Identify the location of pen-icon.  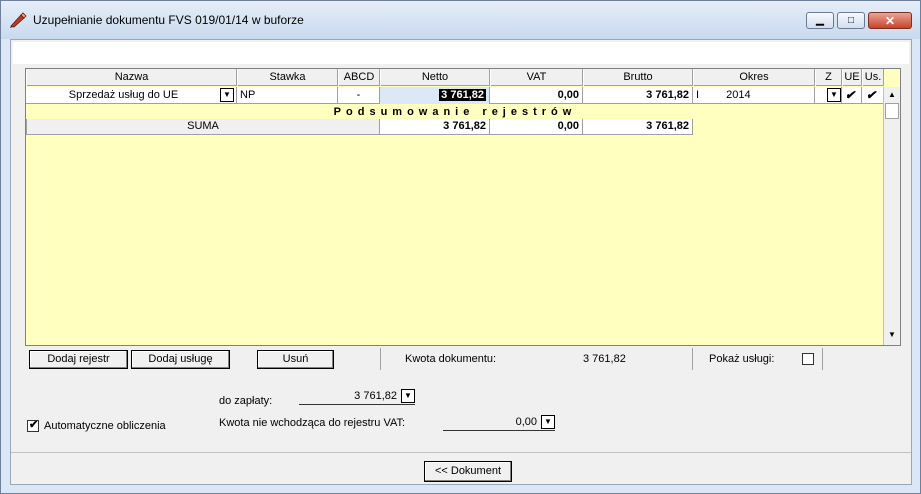
(18, 20).